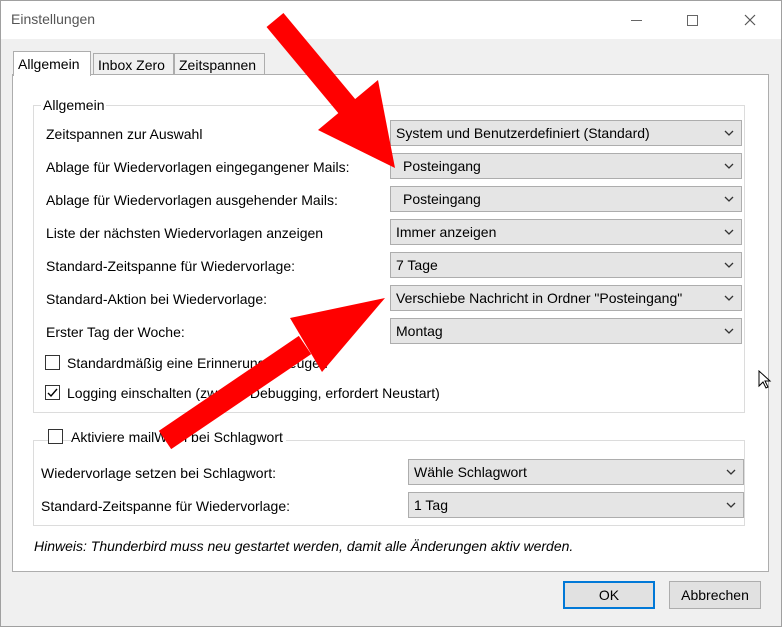 Image resolution: width=782 pixels, height=627 pixels. I want to click on tab-allgemein: Allgemein, so click(52, 63).